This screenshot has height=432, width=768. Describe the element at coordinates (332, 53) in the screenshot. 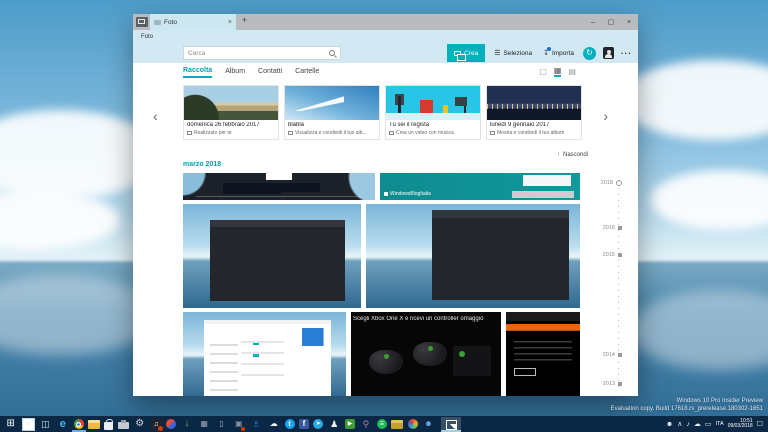

I see `search-icon` at that location.